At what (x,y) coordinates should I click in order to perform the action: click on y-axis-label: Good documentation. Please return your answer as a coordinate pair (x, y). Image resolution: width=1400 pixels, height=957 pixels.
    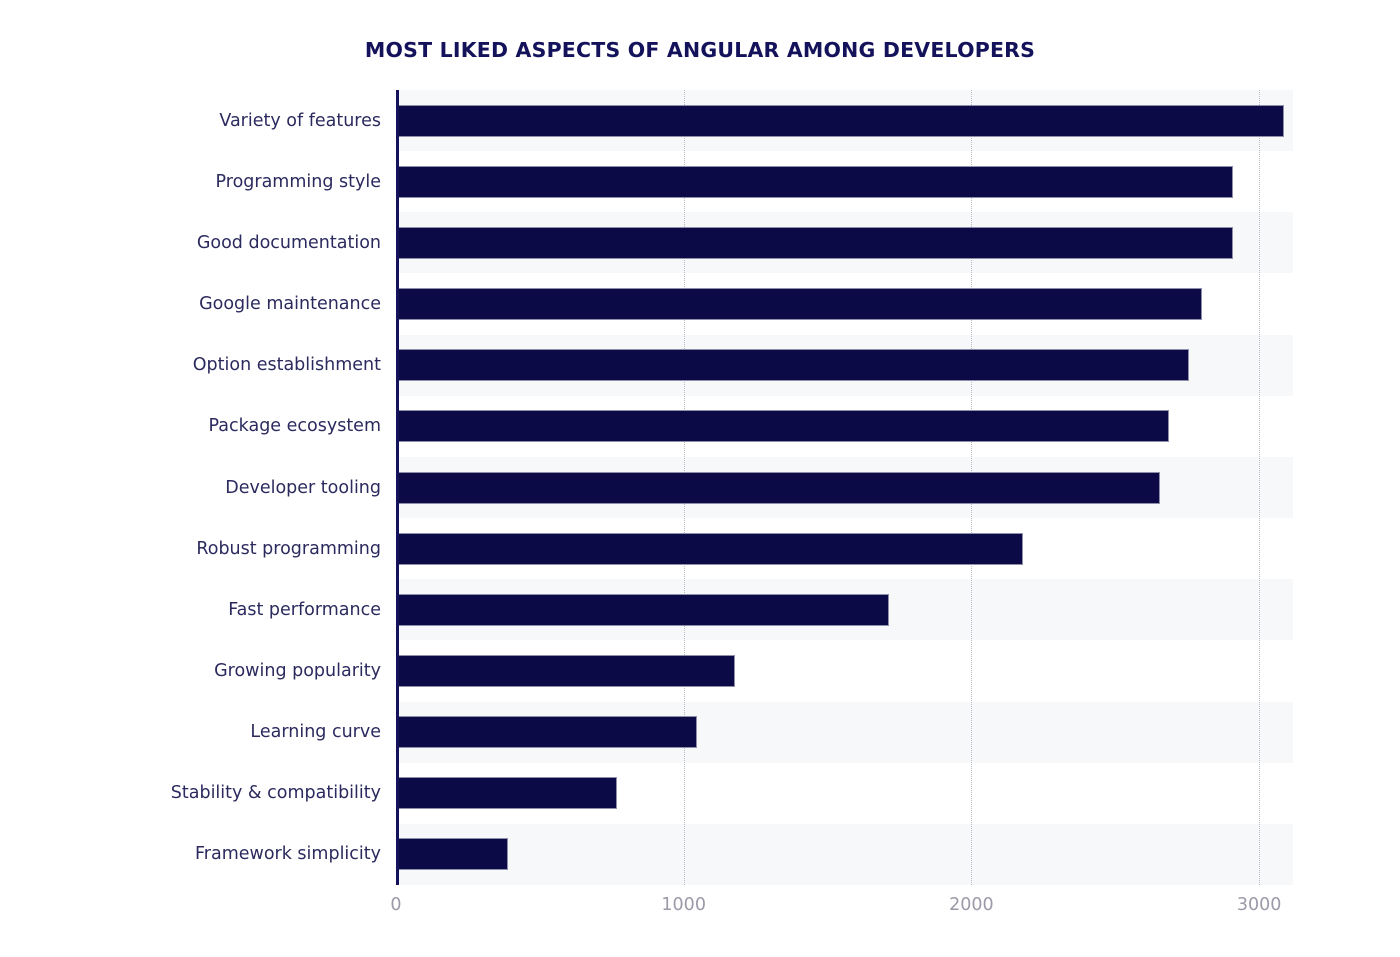
    Looking at the image, I should click on (288, 242).